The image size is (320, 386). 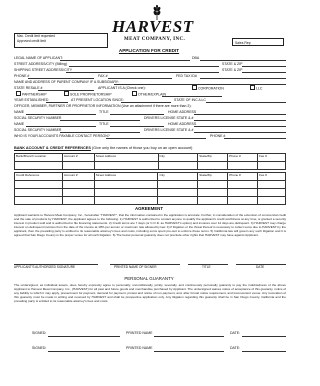 I want to click on agreement-heading: AGREEMENT, so click(x=149, y=208).